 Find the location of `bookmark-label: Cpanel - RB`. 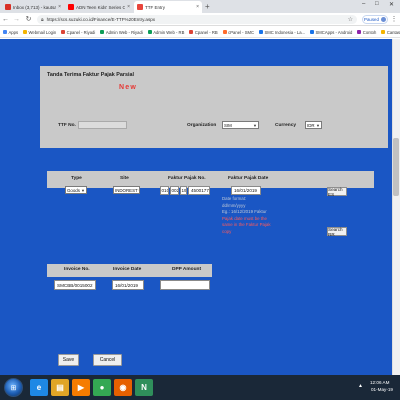

bookmark-label: Cpanel - RB is located at coordinates (206, 32).